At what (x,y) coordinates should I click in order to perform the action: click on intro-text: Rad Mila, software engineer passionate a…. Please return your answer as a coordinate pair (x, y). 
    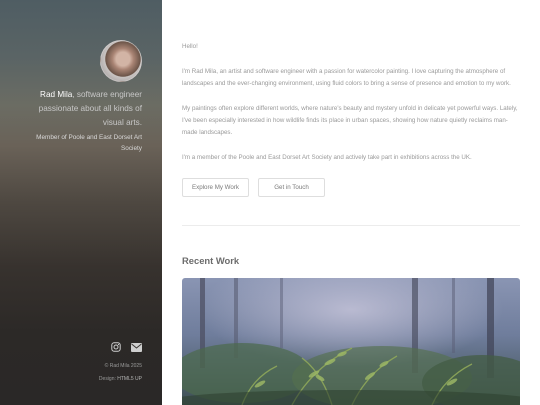
    Looking at the image, I should click on (79, 109).